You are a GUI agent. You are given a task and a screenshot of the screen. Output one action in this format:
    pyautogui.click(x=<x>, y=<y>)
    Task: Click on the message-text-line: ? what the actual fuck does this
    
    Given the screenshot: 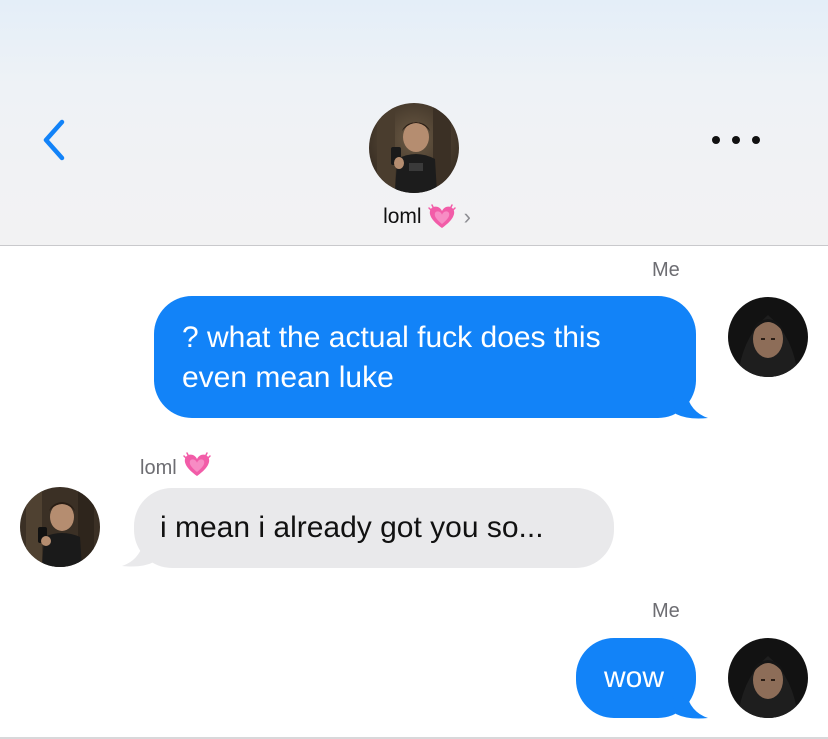 What is the action you would take?
    pyautogui.click(x=391, y=337)
    